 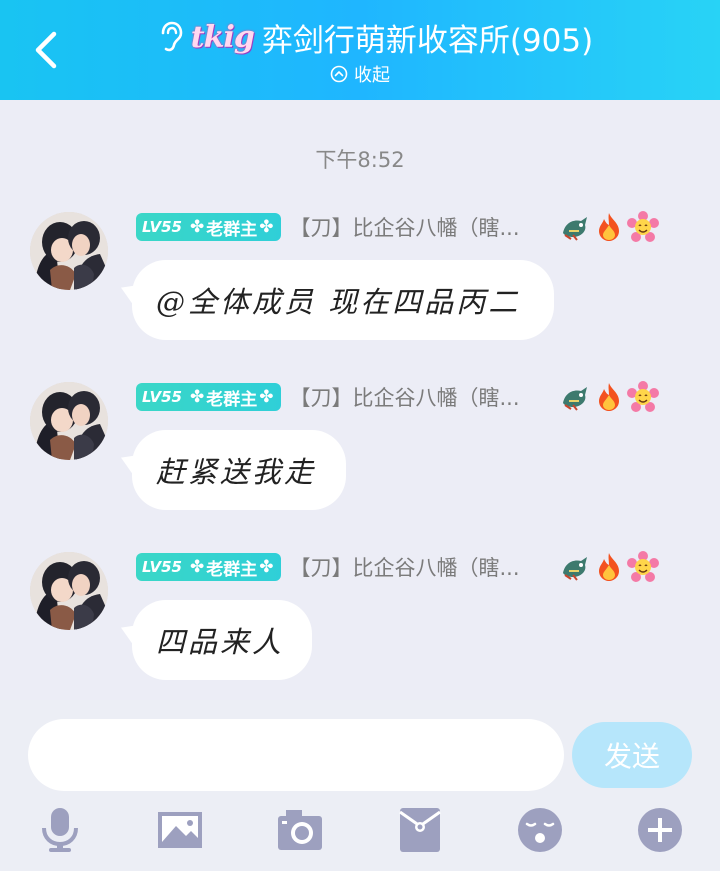 What do you see at coordinates (339, 74) in the screenshot?
I see `chevron-up-circle-icon` at bounding box center [339, 74].